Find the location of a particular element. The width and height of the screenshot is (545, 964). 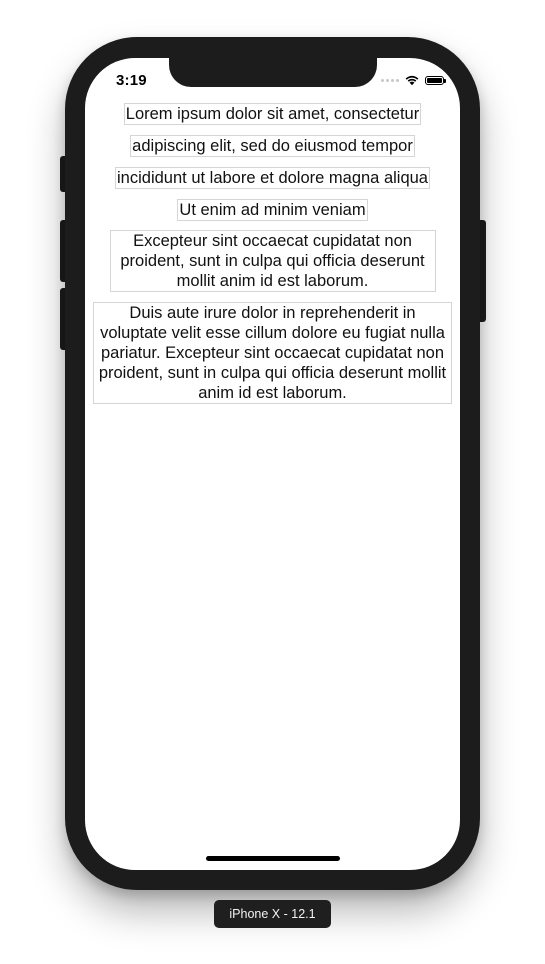

status-indicators is located at coordinates (413, 80).